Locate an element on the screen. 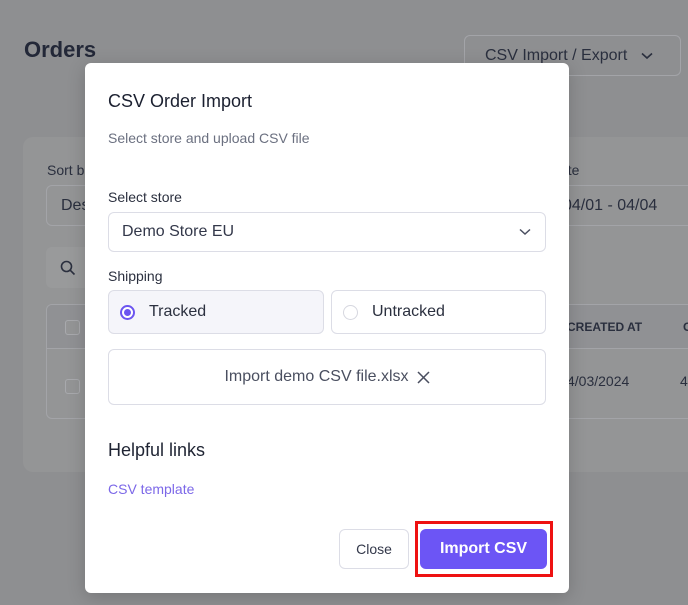  close-icon is located at coordinates (423, 377).